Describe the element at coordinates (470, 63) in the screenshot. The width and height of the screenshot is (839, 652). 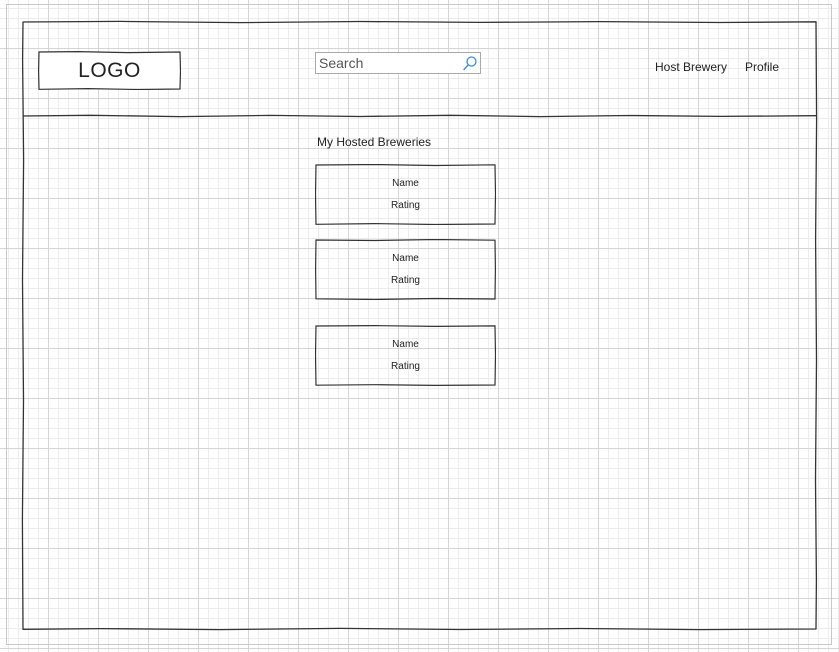
I see `search-icon` at that location.